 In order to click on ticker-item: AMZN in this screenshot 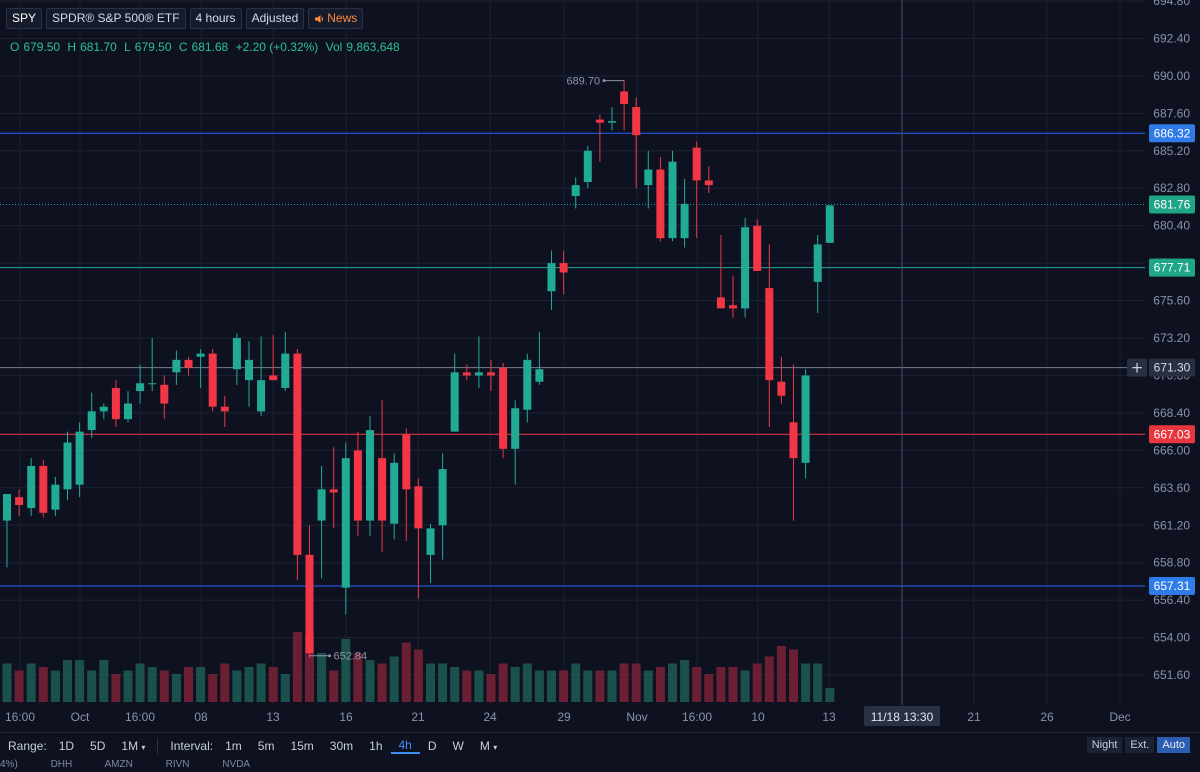, I will do `click(118, 764)`.